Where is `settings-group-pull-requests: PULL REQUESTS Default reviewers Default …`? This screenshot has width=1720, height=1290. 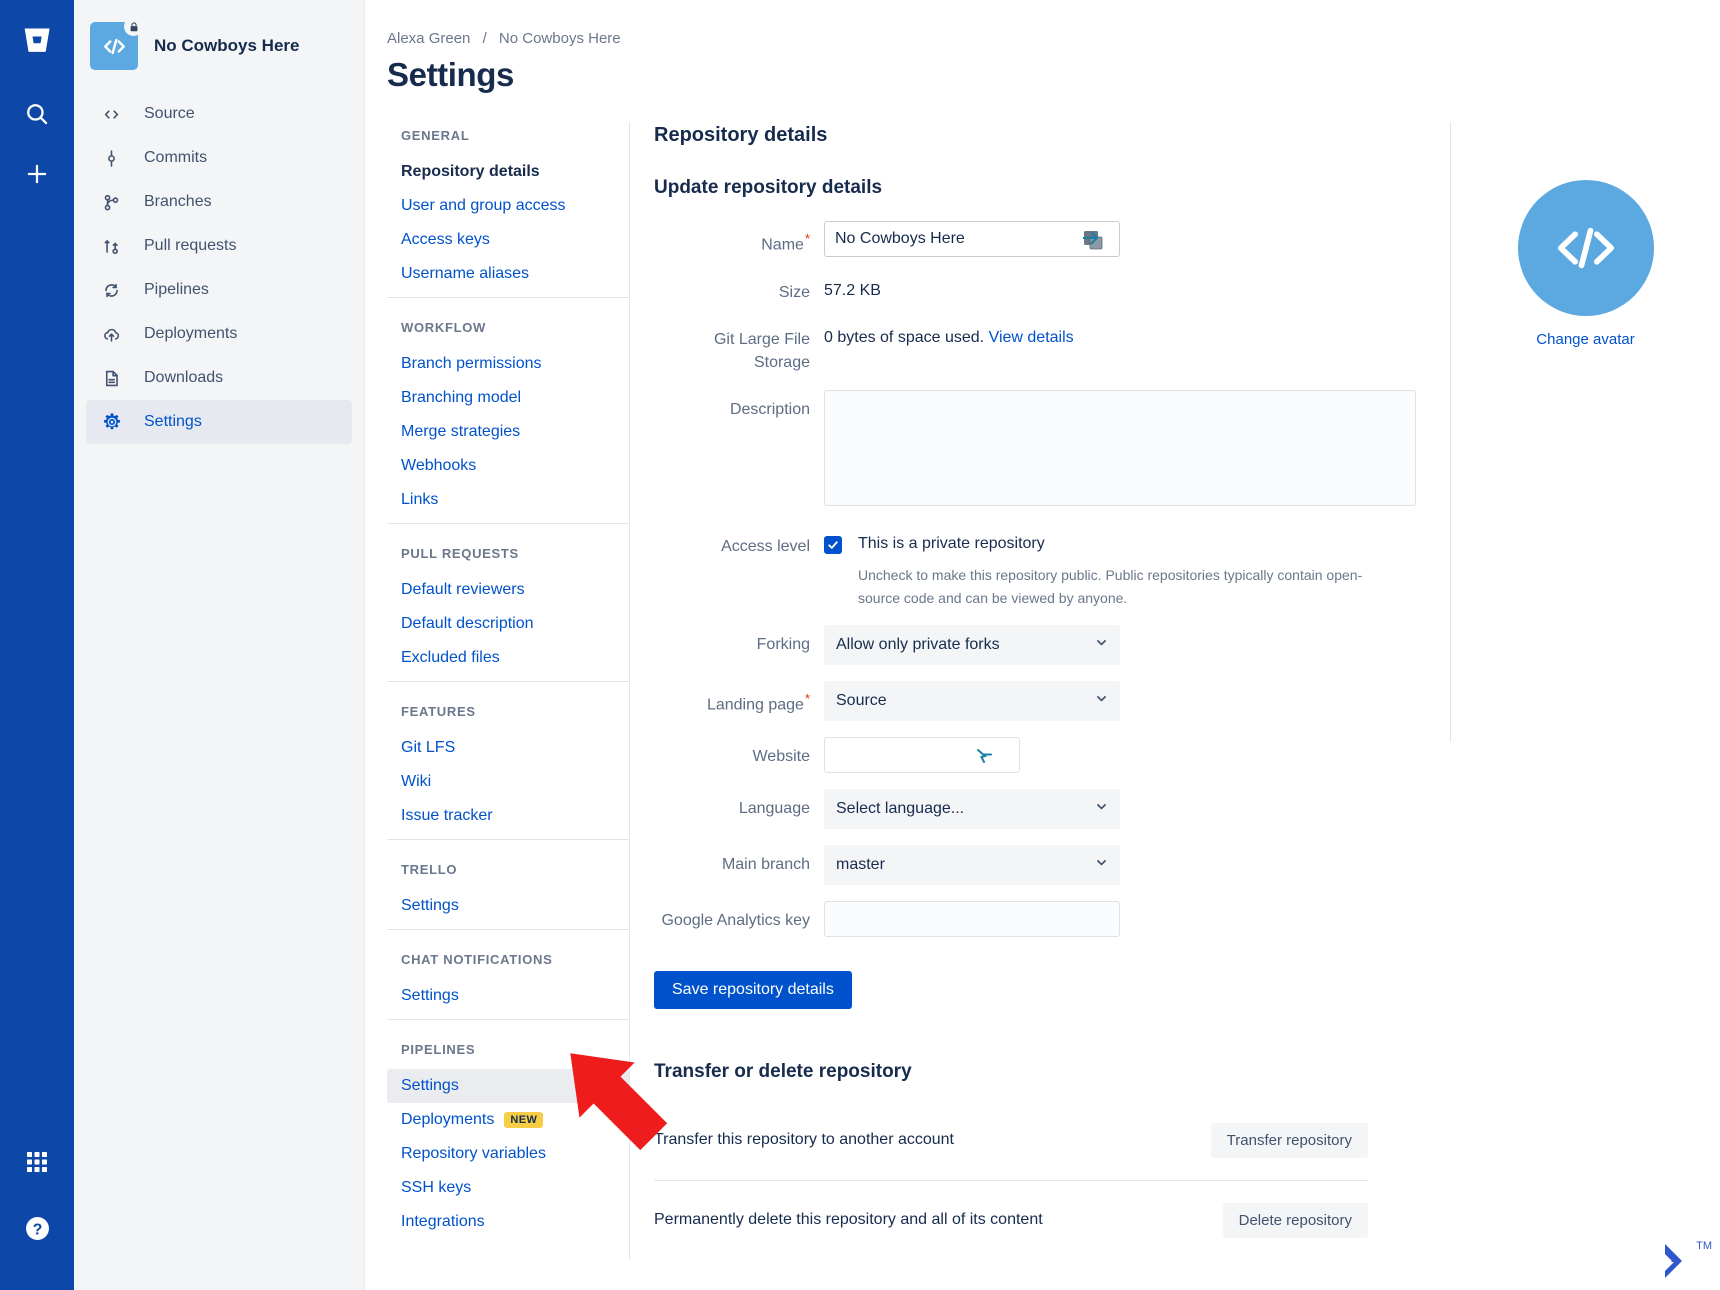 settings-group-pull-requests: PULL REQUESTS Default reviewers Default … is located at coordinates (508, 599).